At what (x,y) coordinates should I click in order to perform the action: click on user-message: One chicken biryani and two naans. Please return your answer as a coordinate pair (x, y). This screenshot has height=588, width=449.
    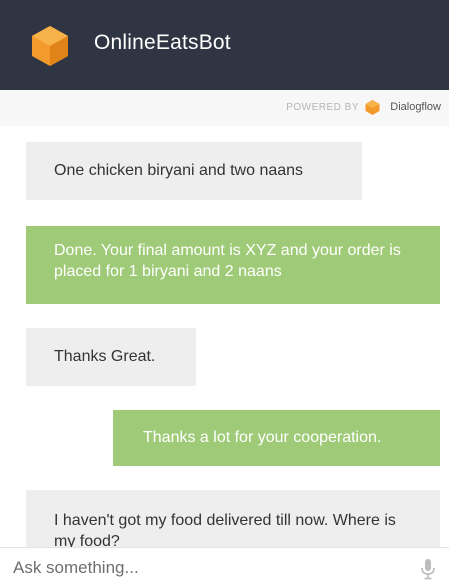
    Looking at the image, I should click on (194, 171).